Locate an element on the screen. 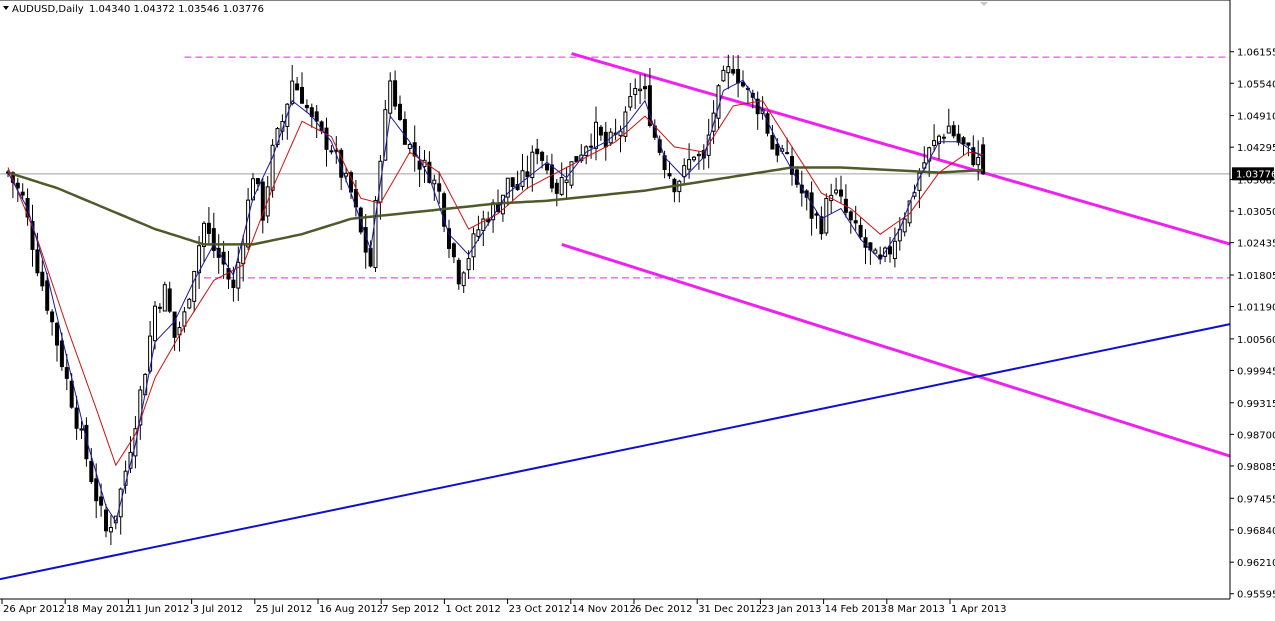 The image size is (1275, 621). x-tick-label: 18 May 2012 is located at coordinates (98, 609).